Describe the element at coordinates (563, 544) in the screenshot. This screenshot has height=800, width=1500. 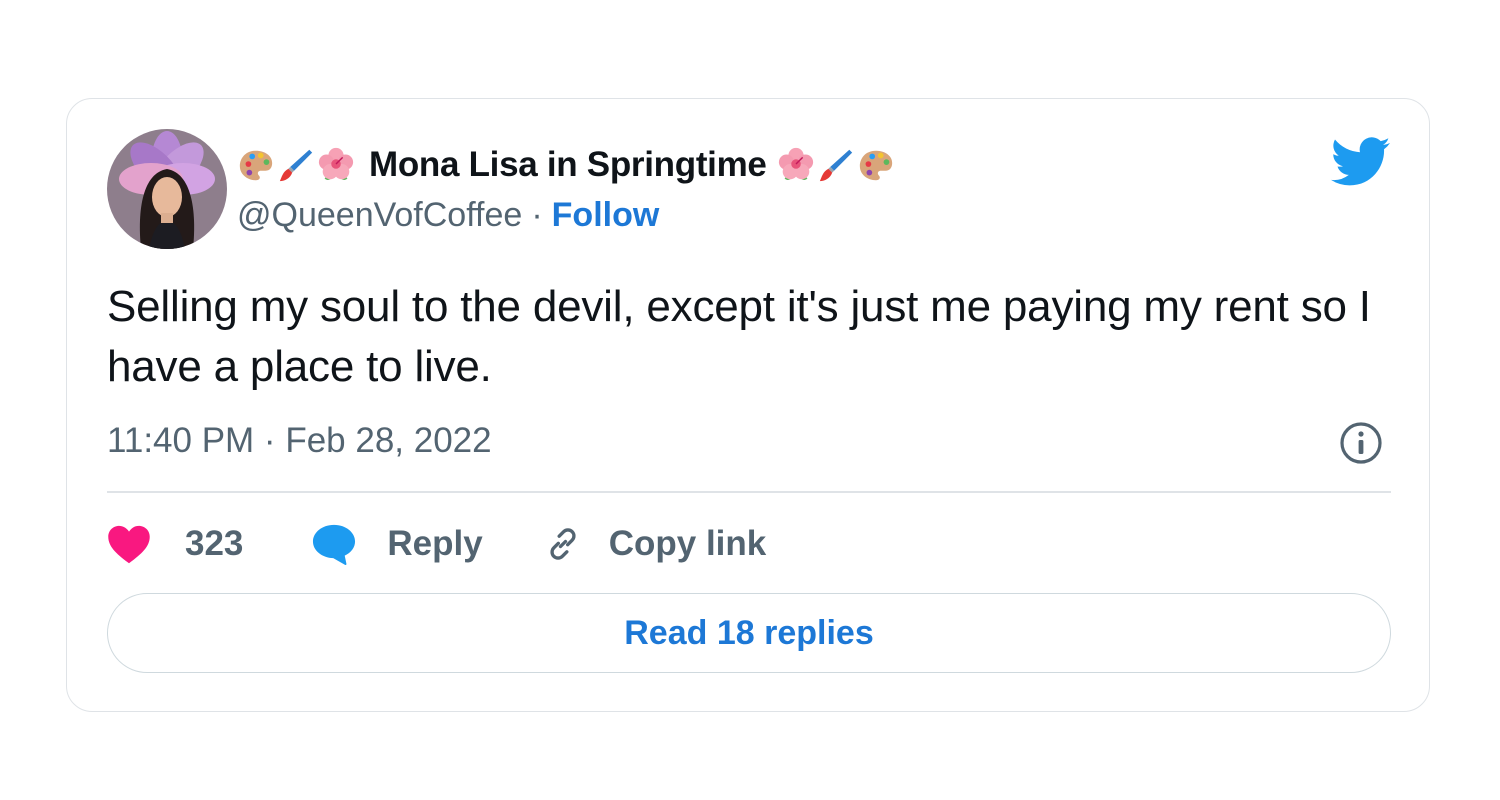
I see `link-icon` at that location.